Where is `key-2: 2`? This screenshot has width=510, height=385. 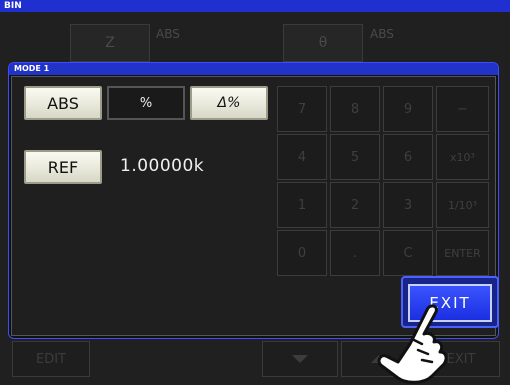
key-2: 2 is located at coordinates (355, 205).